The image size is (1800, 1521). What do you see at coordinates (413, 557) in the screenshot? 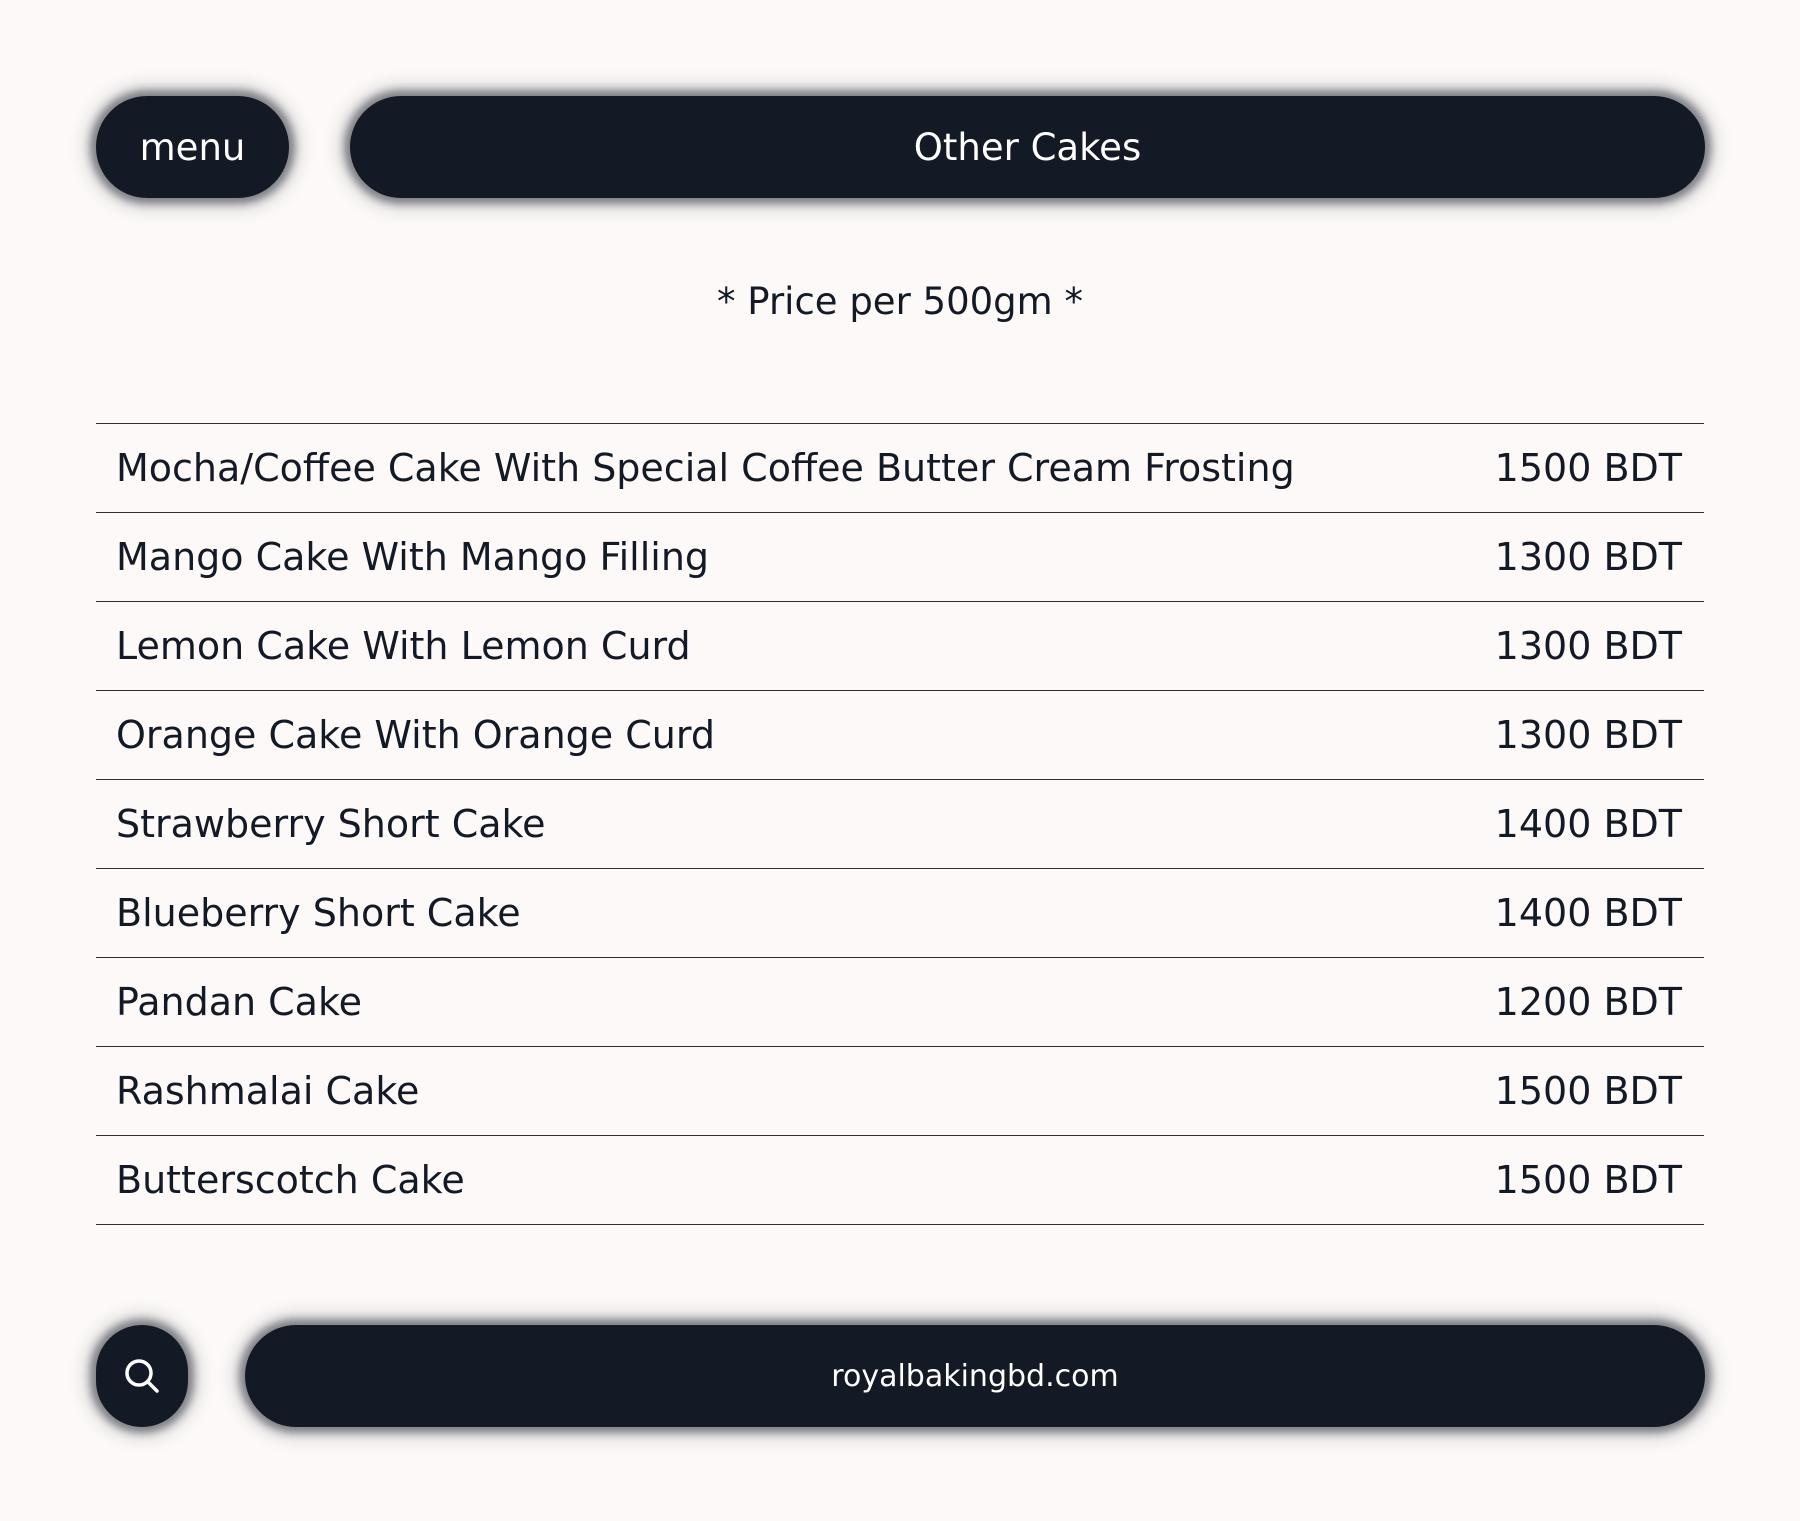
I see `item-name: Mango Cake With Mango Filling` at bounding box center [413, 557].